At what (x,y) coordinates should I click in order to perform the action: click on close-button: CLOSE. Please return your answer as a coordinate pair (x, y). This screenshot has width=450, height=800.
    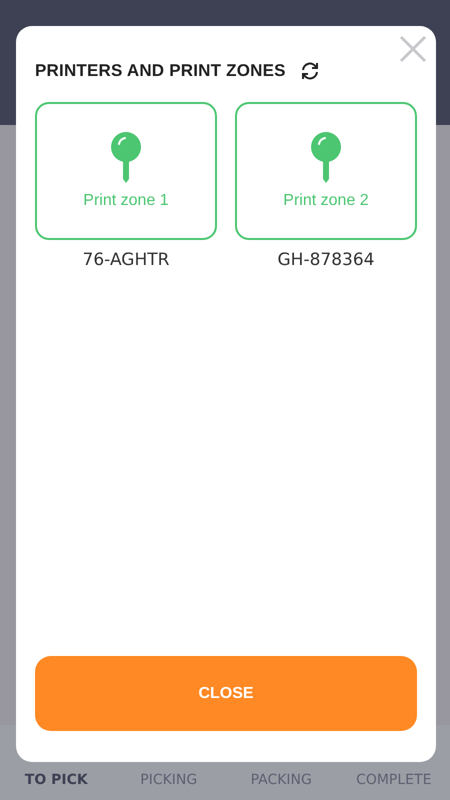
    Looking at the image, I should click on (226, 693).